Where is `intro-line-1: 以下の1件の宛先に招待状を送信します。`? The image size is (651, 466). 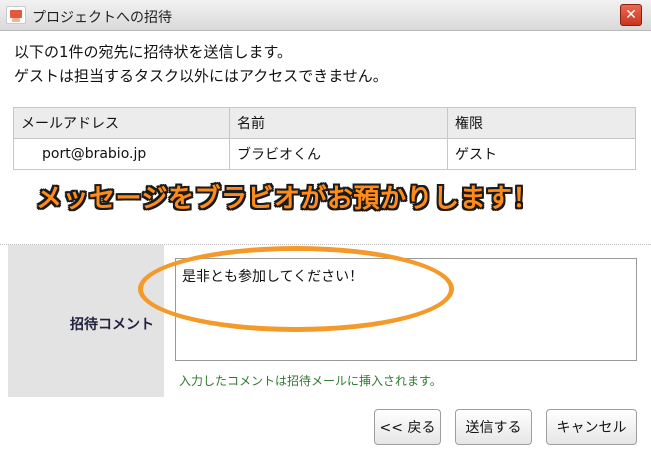 intro-line-1: 以下の1件の宛先に招待状を送信します。 is located at coordinates (153, 52).